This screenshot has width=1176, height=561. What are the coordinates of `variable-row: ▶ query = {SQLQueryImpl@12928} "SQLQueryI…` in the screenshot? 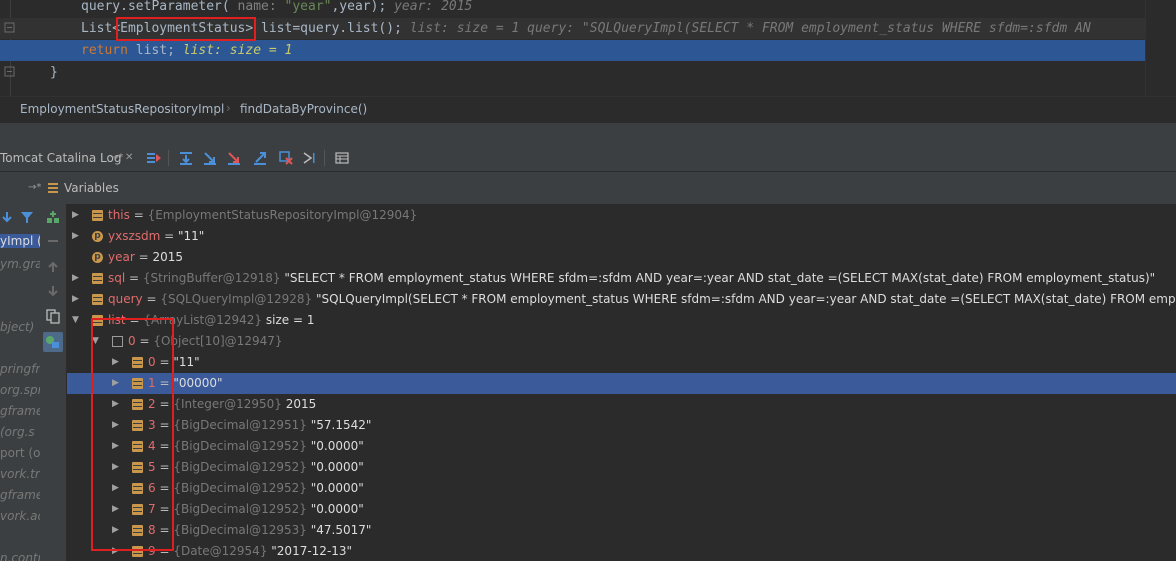 It's located at (621, 299).